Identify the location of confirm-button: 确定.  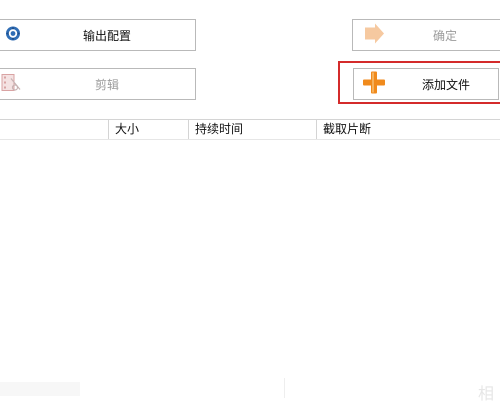
(426, 35).